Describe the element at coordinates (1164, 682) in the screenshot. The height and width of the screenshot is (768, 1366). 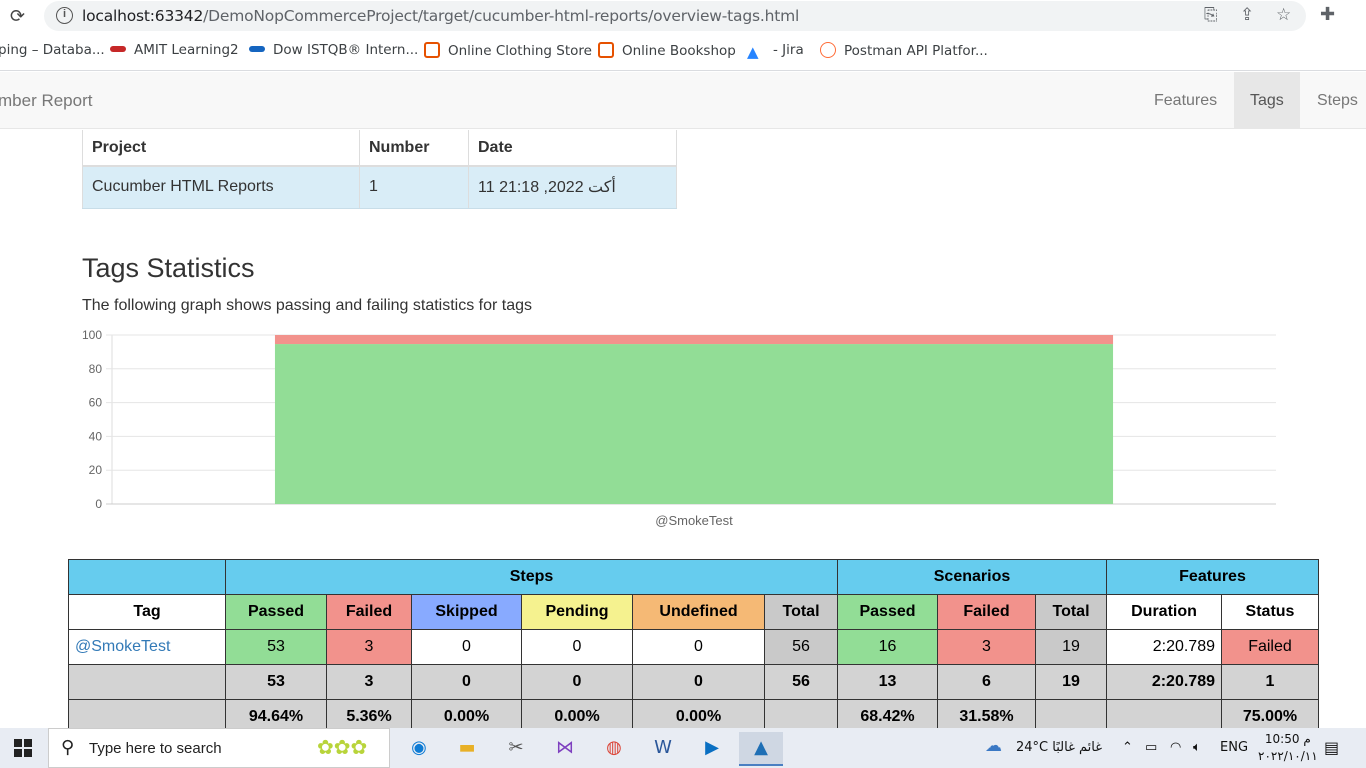
I see `table-cell: 2:20.789` at that location.